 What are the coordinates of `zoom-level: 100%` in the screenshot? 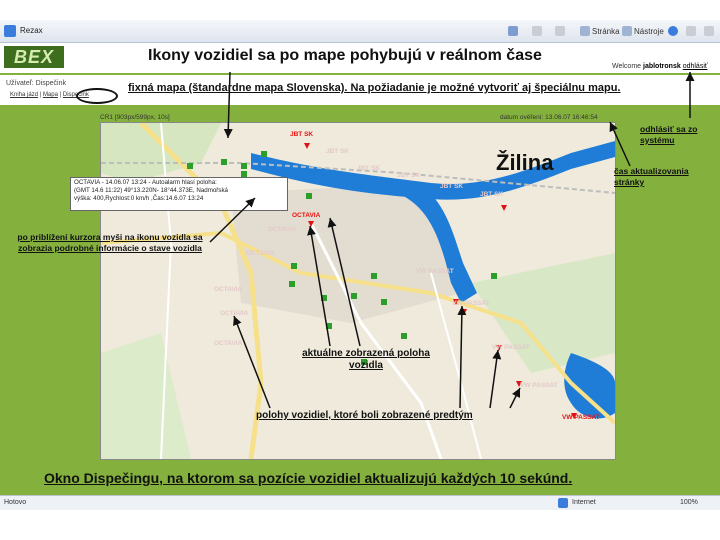 It's located at (689, 502).